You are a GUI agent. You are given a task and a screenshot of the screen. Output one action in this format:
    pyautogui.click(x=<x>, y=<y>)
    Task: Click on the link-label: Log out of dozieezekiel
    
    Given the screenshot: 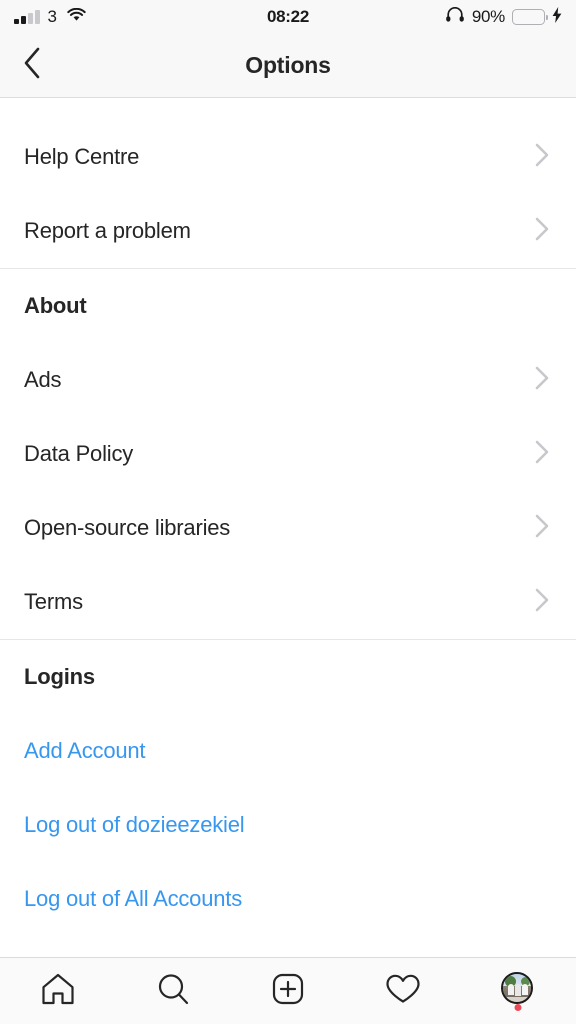 What is the action you would take?
    pyautogui.click(x=134, y=824)
    